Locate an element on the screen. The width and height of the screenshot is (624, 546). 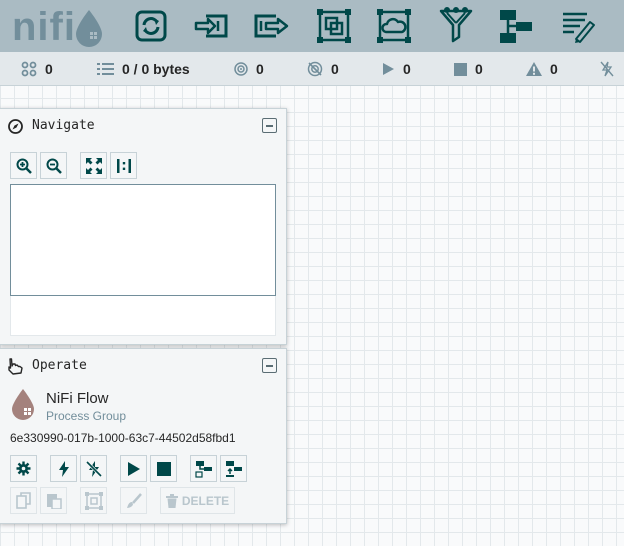
transmitting-icon is located at coordinates (241, 69).